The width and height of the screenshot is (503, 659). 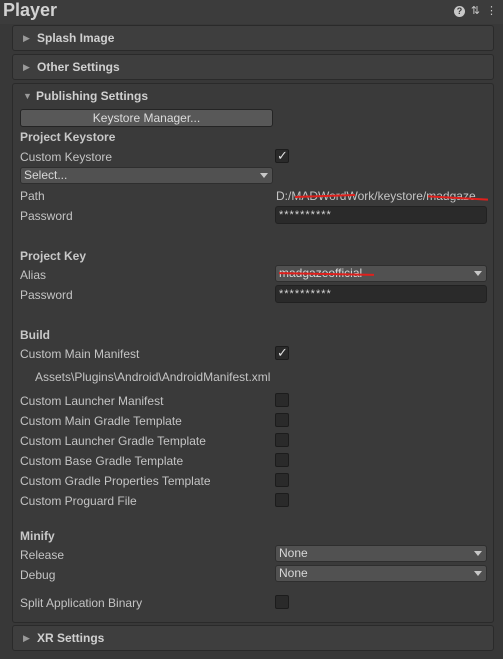 I want to click on header-icons: ? ⇅ ⋮, so click(x=475, y=11).